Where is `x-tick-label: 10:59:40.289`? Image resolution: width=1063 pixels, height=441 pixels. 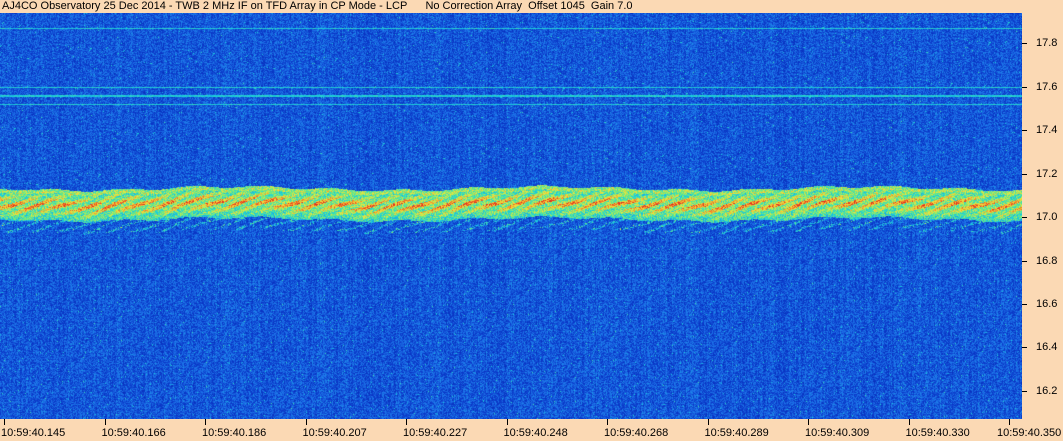 x-tick-label: 10:59:40.289 is located at coordinates (736, 433).